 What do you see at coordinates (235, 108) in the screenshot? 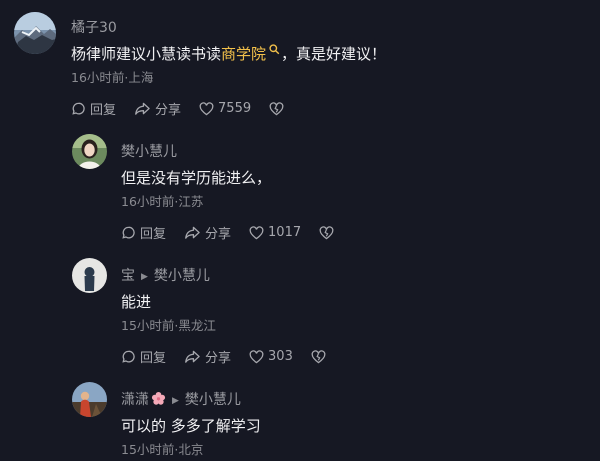
I see `like-count: 7559` at bounding box center [235, 108].